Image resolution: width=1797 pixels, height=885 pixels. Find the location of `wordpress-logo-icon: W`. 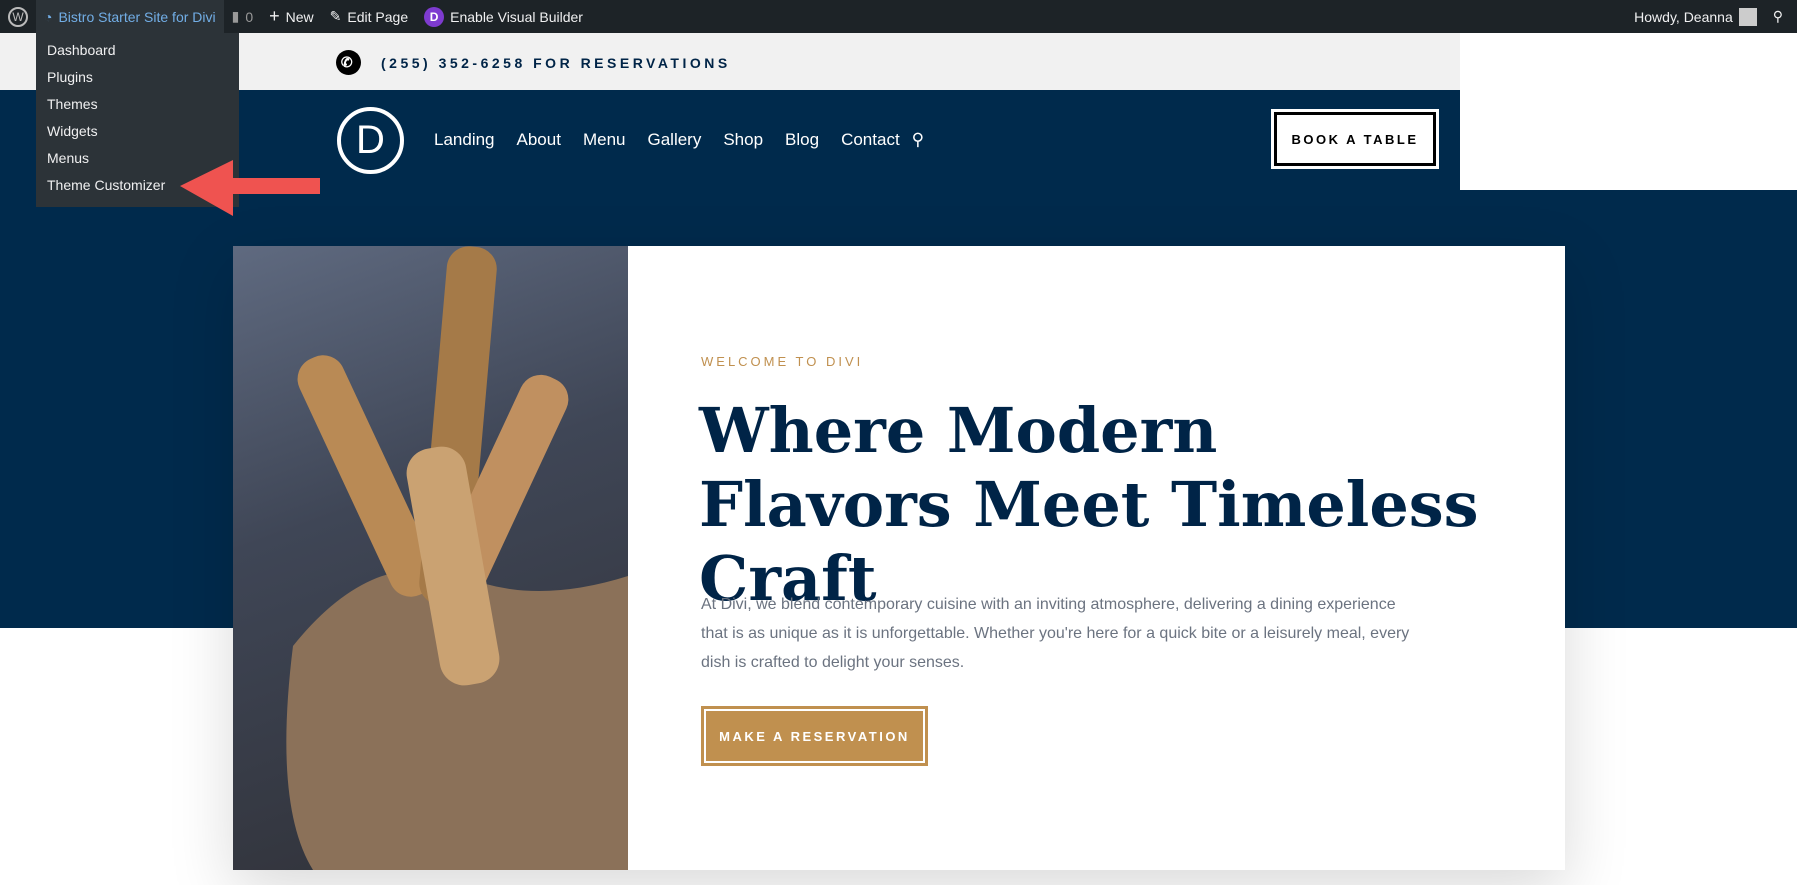

wordpress-logo-icon: W is located at coordinates (18, 16).